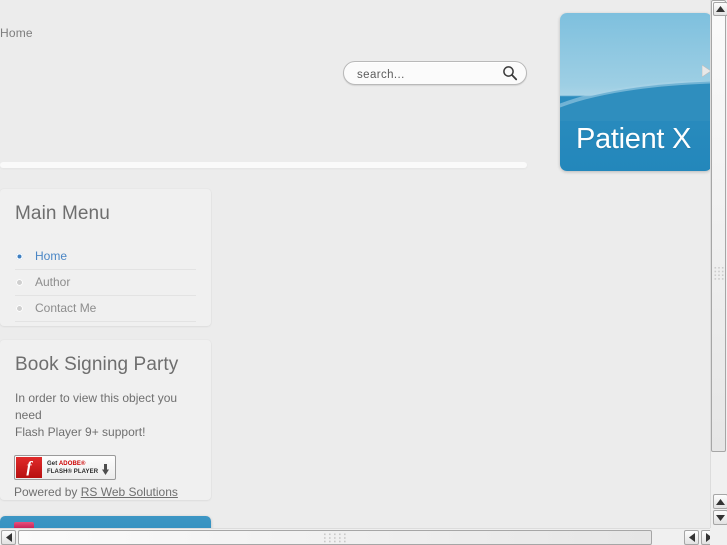 The image size is (727, 545). I want to click on sidebar-item-label: Author, so click(53, 282).